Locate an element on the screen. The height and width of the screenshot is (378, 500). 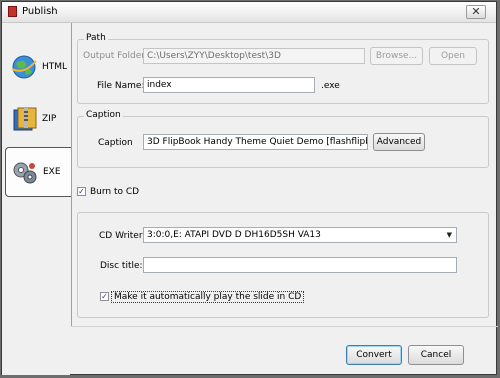
cd-writer-value: 3:0:0,E: ATAPI DVD D DH16D5SH VA13 is located at coordinates (234, 235).